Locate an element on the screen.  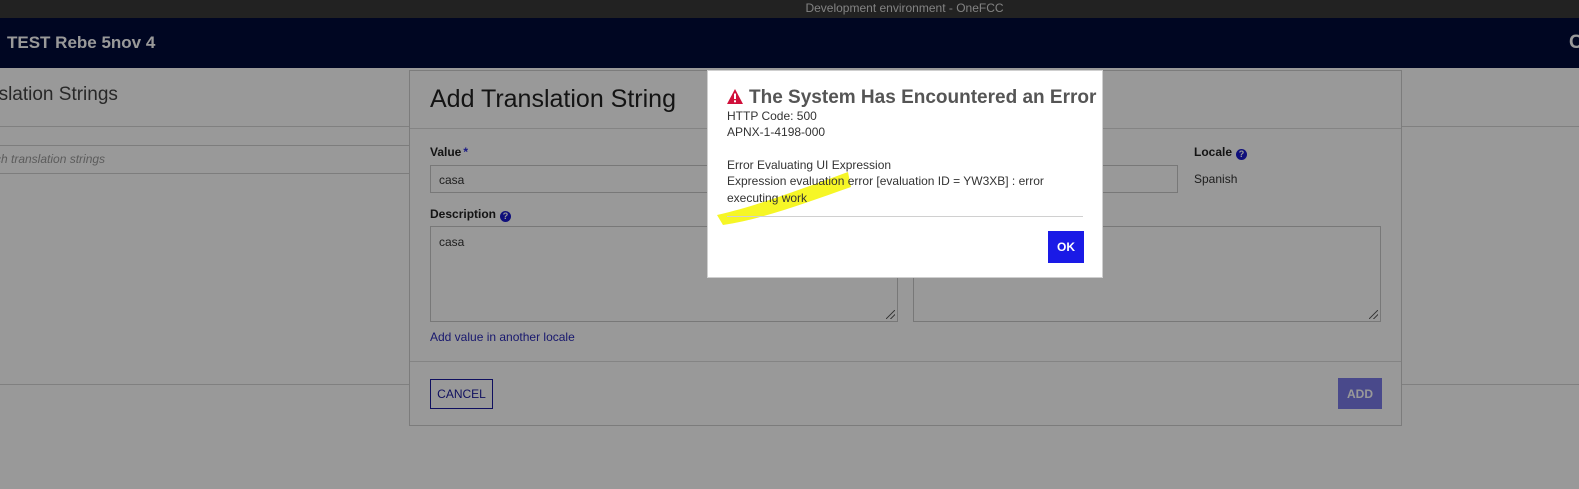
error-title: The System Has Encountered an Error is located at coordinates (911, 98).